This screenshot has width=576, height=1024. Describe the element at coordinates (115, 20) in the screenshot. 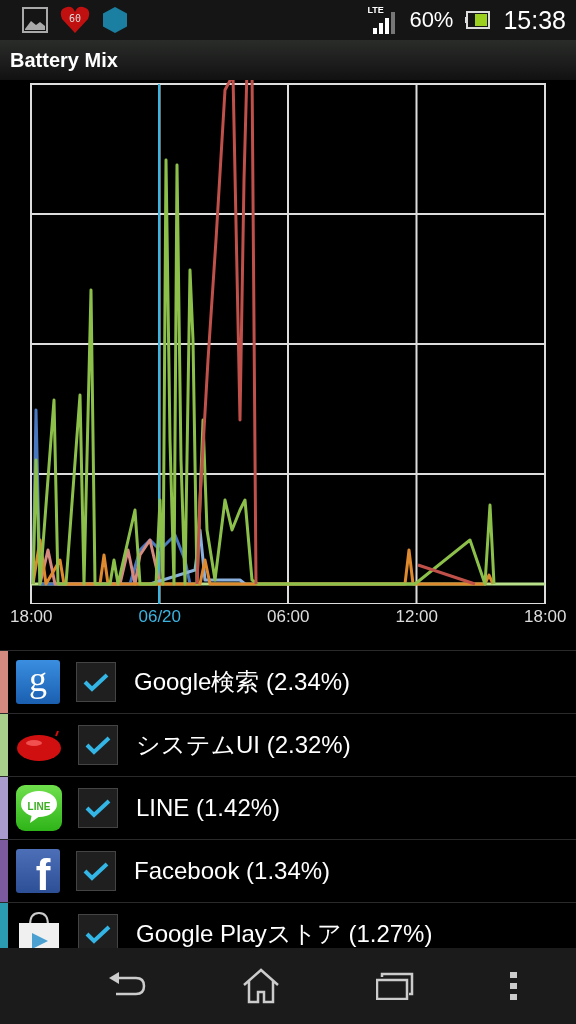

I see `hexagon-icon` at that location.